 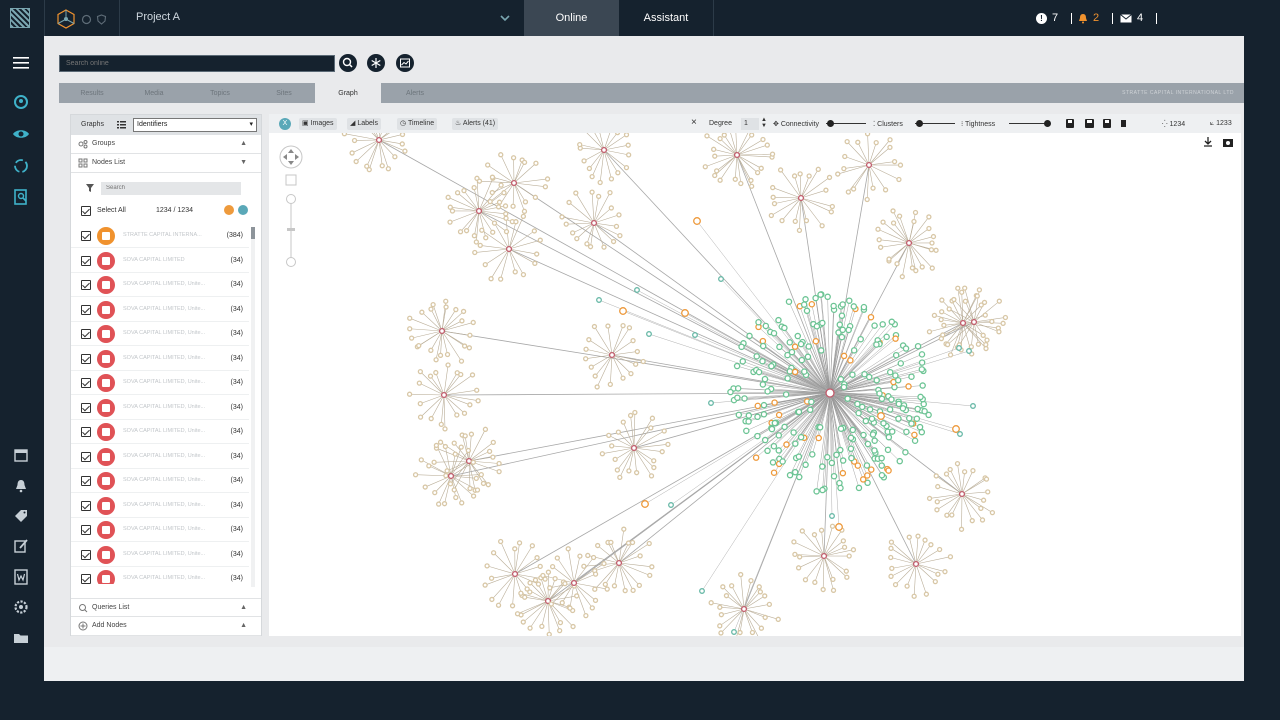 I want to click on node-search-input, so click(x=171, y=188).